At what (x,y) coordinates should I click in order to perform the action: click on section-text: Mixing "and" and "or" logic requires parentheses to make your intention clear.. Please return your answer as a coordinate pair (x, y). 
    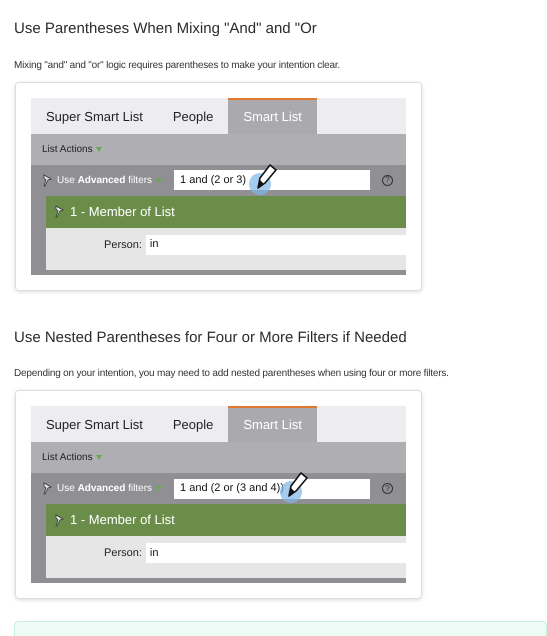
    Looking at the image, I should click on (178, 65).